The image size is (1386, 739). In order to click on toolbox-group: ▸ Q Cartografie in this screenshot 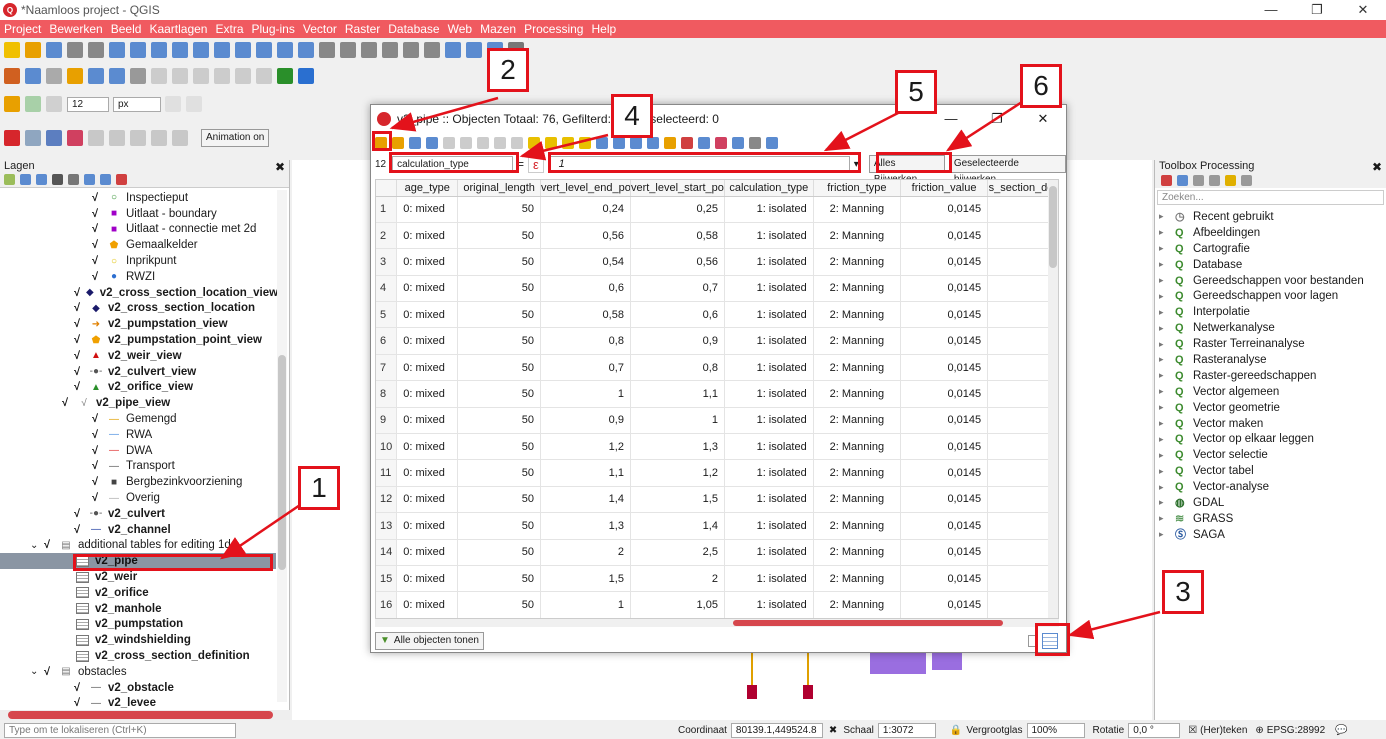, I will do `click(1270, 249)`.